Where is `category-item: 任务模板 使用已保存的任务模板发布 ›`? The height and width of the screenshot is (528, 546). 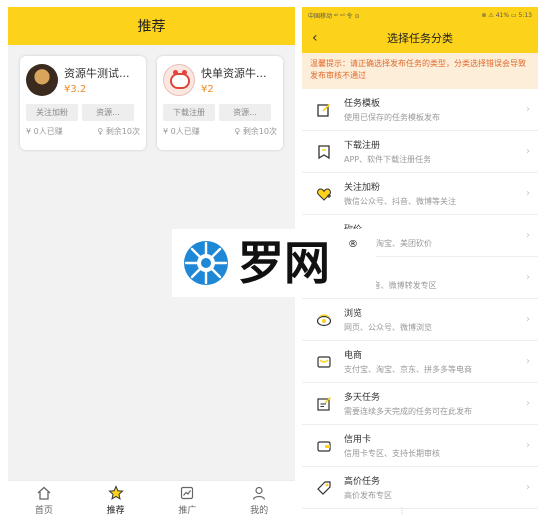
category-item: 任务模板 使用已保存的任务模板发布 › is located at coordinates (420, 110).